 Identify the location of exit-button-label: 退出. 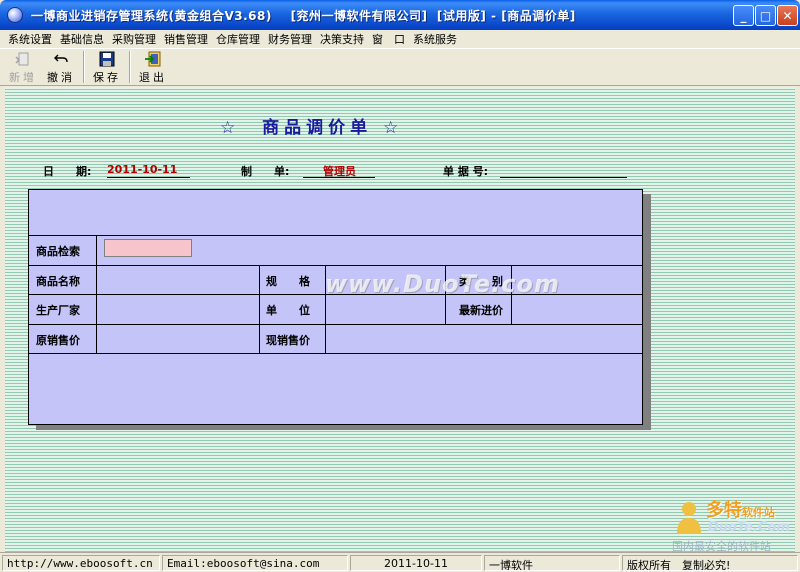
(153, 77).